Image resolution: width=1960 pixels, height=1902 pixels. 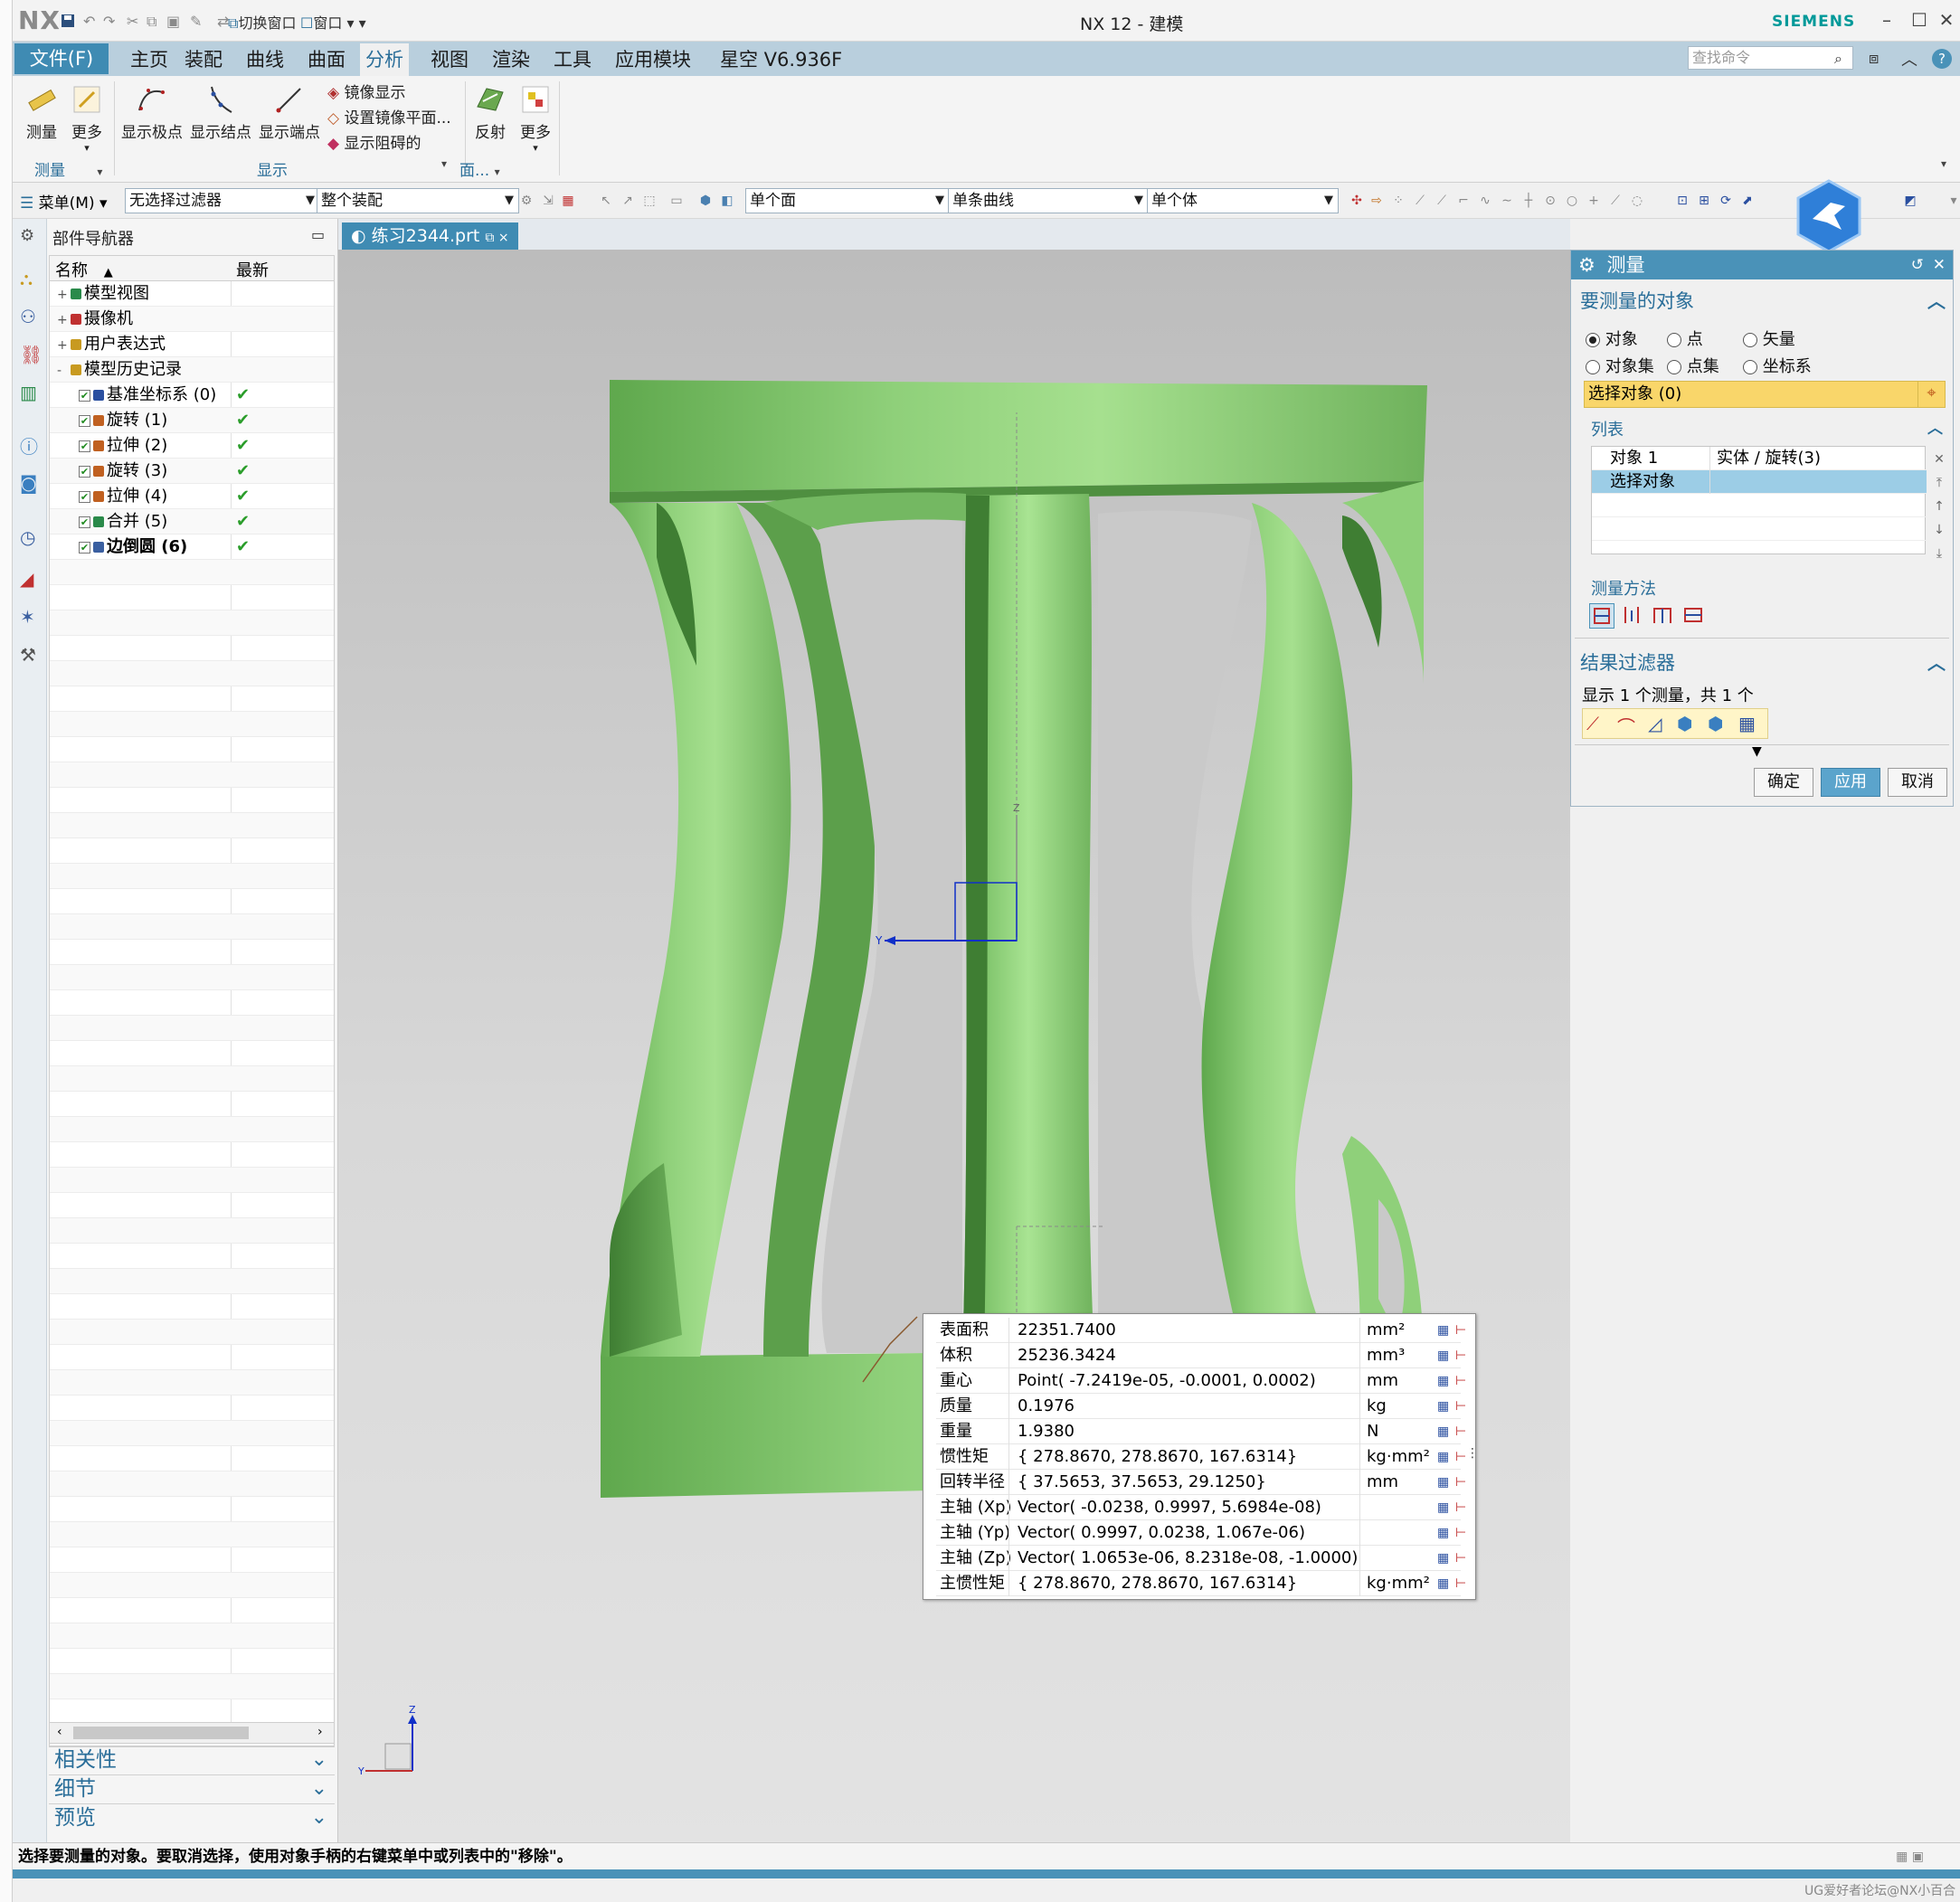 What do you see at coordinates (192, 1817) in the screenshot?
I see `panel-preview: 预览 ⌄` at bounding box center [192, 1817].